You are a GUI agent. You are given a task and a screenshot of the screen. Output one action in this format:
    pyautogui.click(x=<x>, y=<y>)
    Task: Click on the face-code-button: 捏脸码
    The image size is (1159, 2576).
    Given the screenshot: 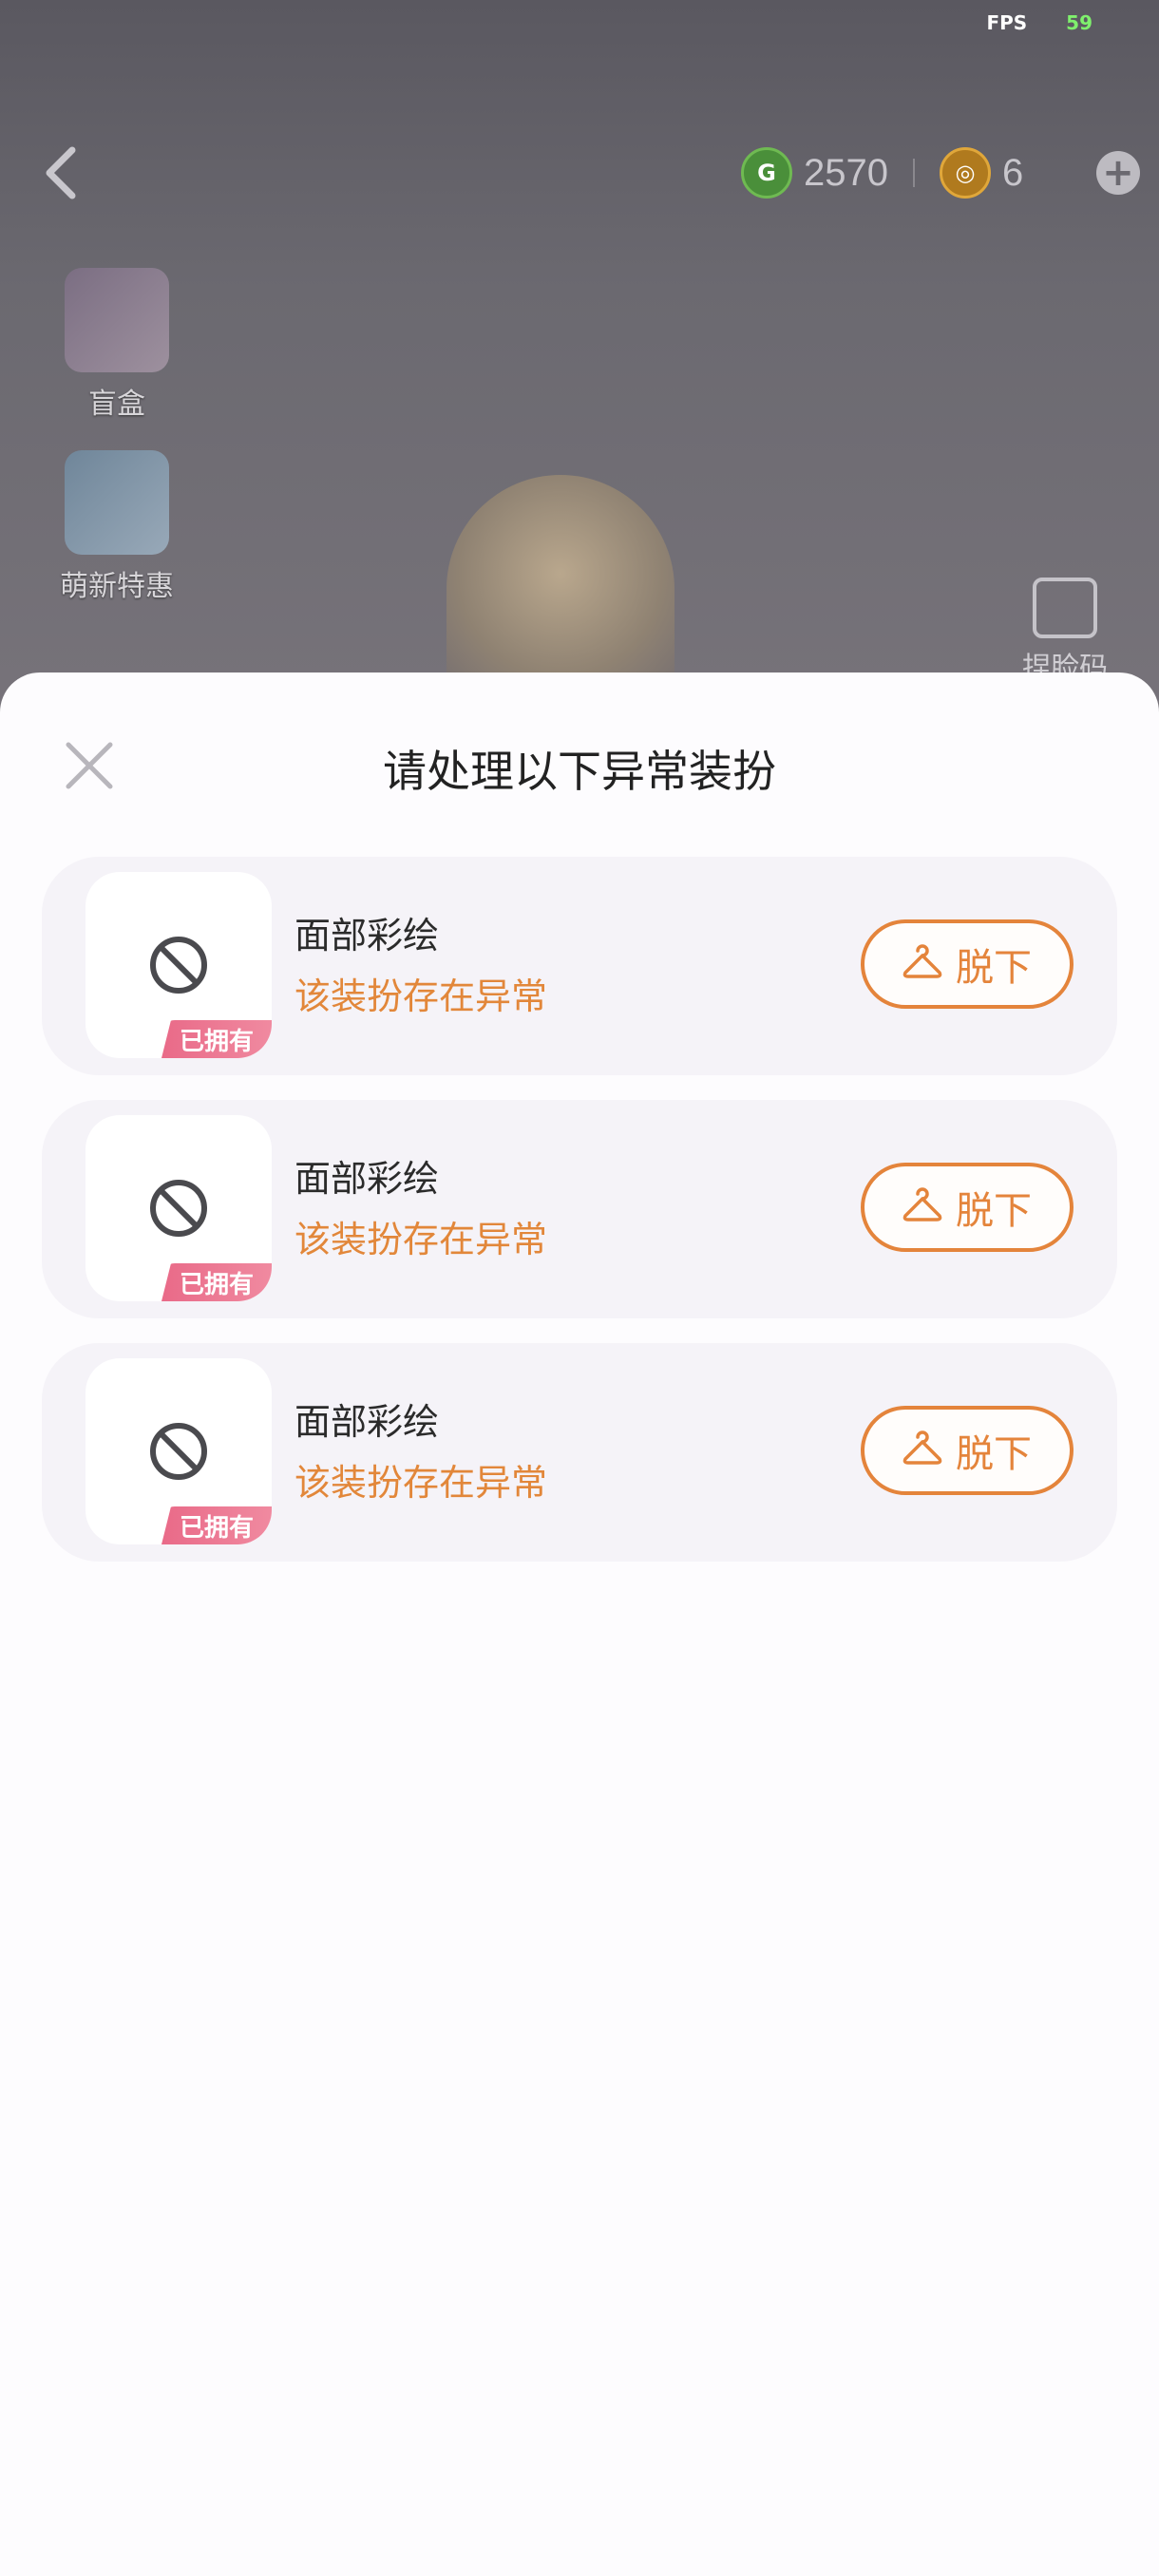 What is the action you would take?
    pyautogui.click(x=1065, y=632)
    